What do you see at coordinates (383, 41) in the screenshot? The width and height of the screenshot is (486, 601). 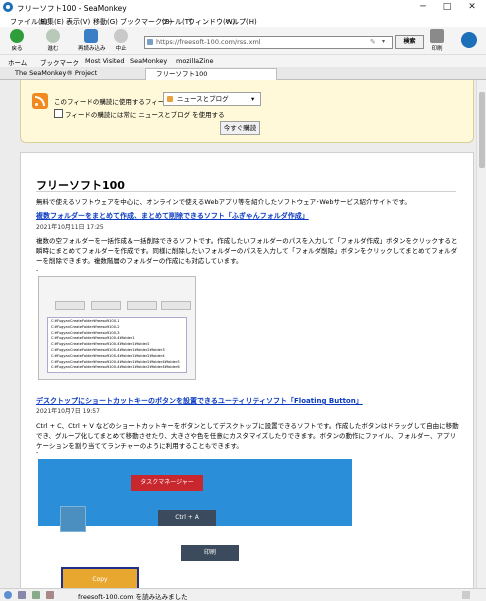 I see `dropdown-arrow-icon: ▾` at bounding box center [383, 41].